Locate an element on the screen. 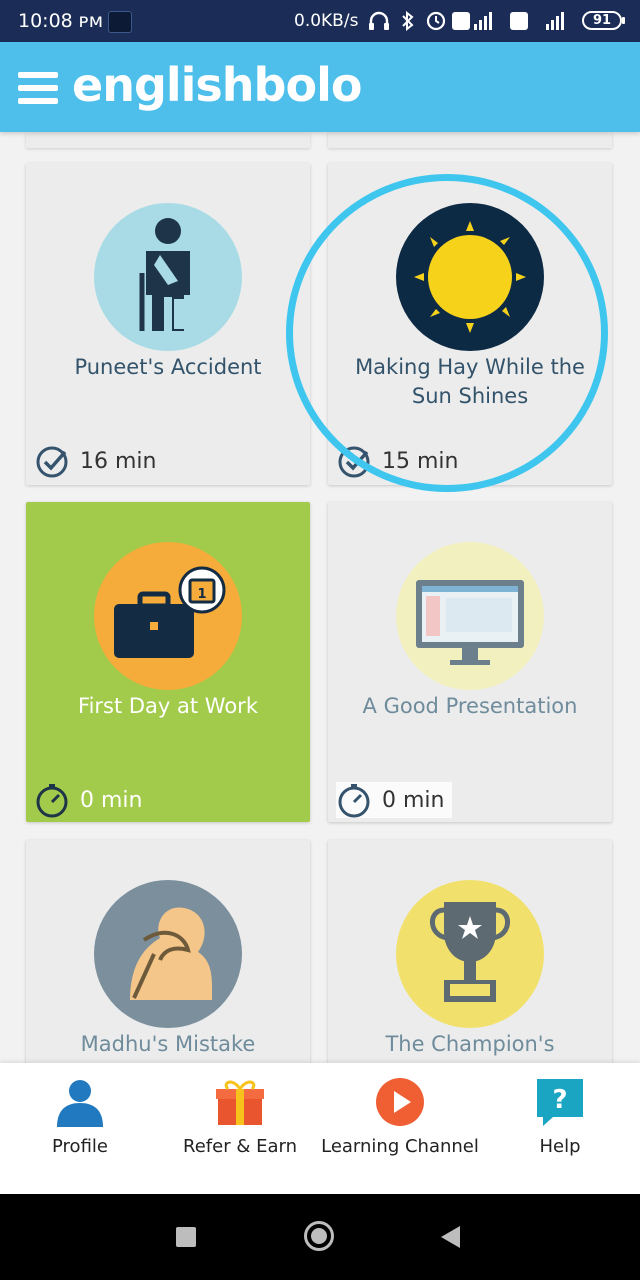 Image resolution: width=640 pixels, height=1280 pixels. lesson-duration: 15 min is located at coordinates (401, 461).